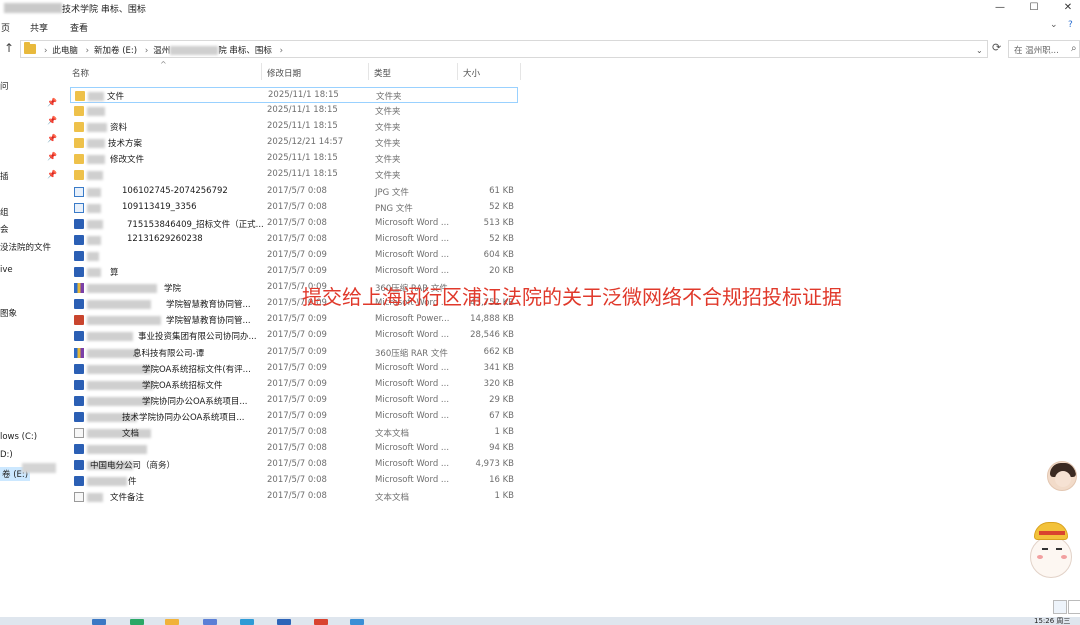 This screenshot has width=1080, height=625. I want to click on file-name: 文档, so click(131, 433).